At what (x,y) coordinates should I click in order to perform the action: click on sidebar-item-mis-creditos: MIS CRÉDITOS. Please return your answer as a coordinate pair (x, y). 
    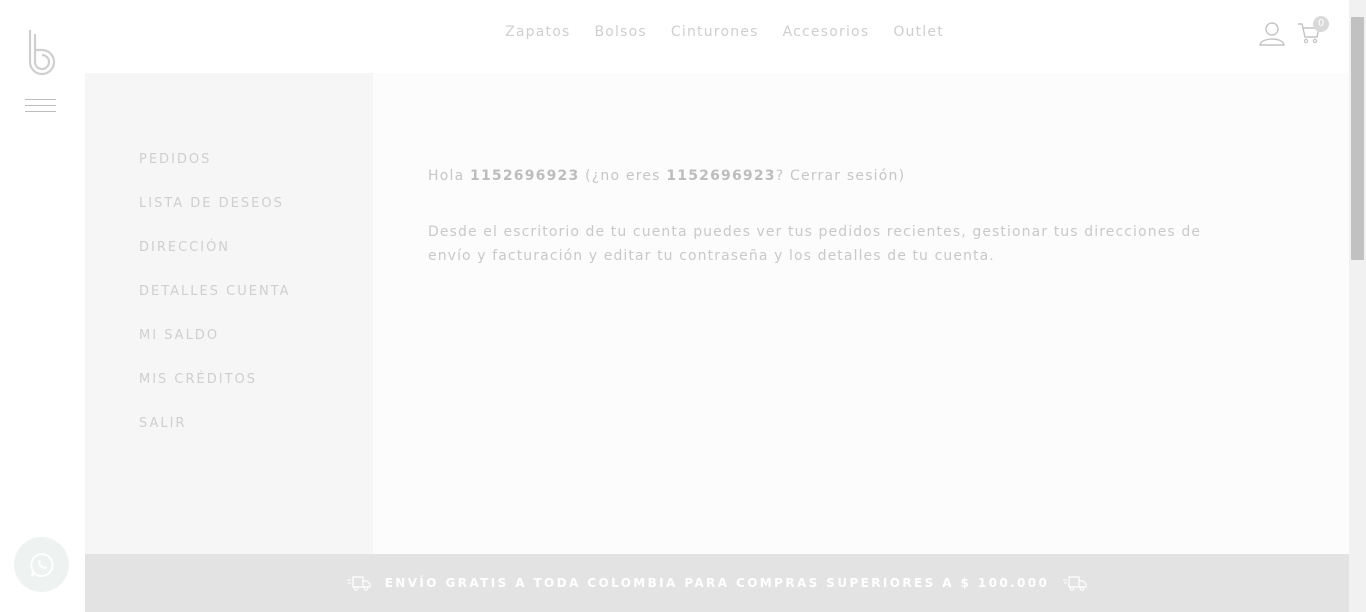
    Looking at the image, I should click on (198, 379).